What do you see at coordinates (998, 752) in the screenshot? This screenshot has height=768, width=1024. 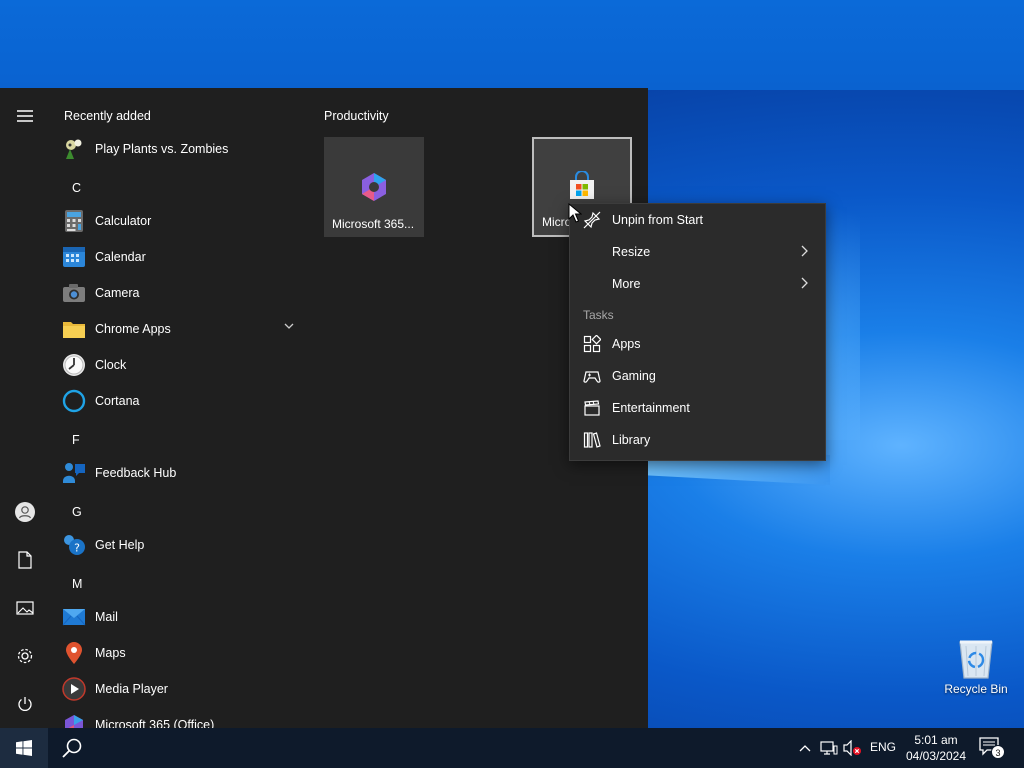 I see `notification-count-badge: 3` at bounding box center [998, 752].